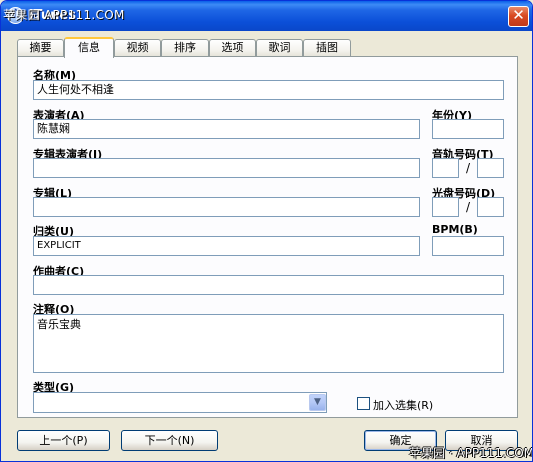  Describe the element at coordinates (363, 403) in the screenshot. I see `compilation-checkbox` at that location.